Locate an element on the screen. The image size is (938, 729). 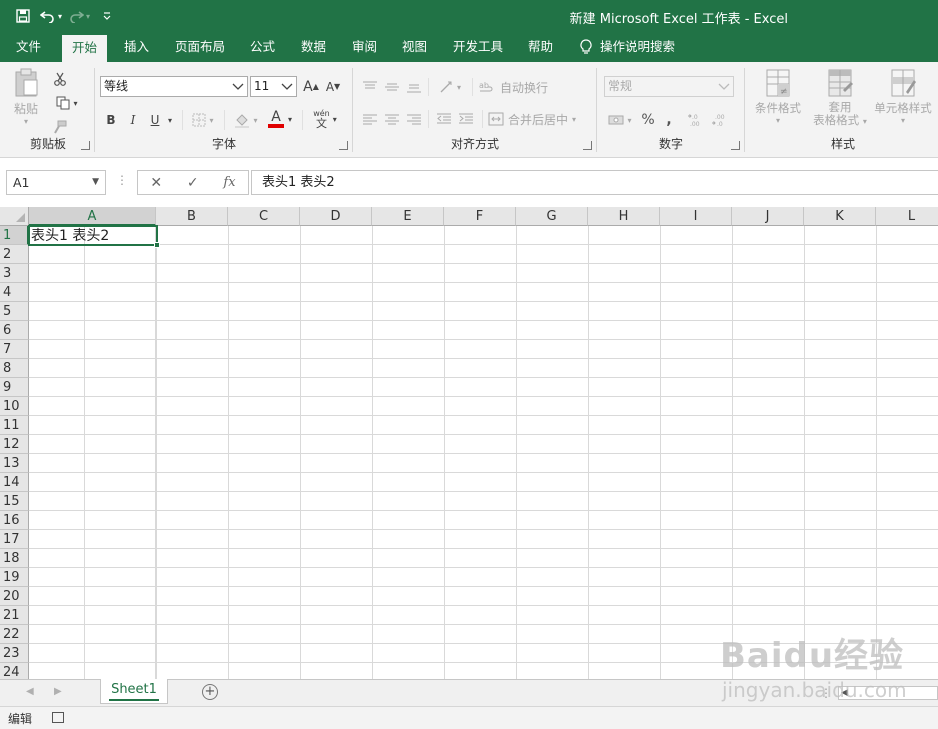
increase-decimal-icon: .0.00 is located at coordinates (697, 120).